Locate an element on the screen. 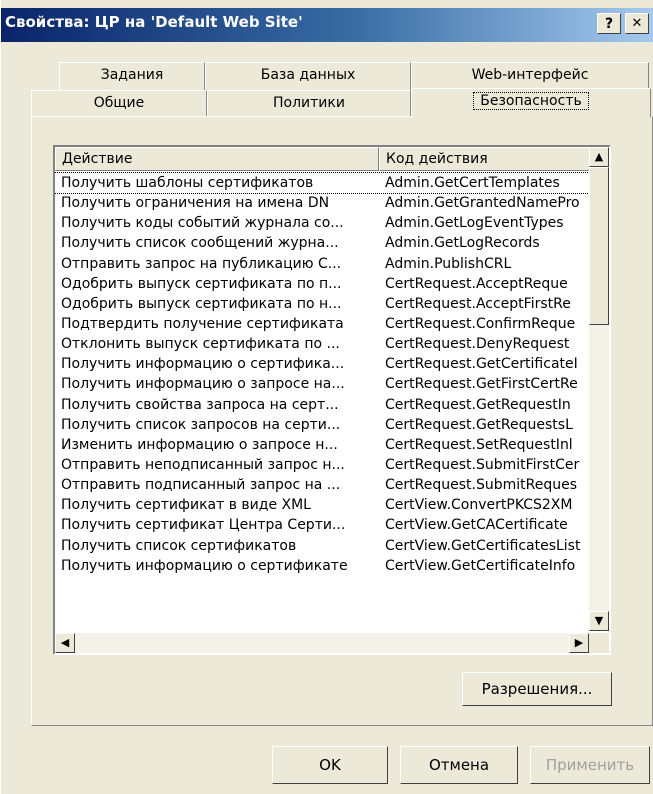  action-code: CertRequest.AcceptFirstRe is located at coordinates (478, 303).